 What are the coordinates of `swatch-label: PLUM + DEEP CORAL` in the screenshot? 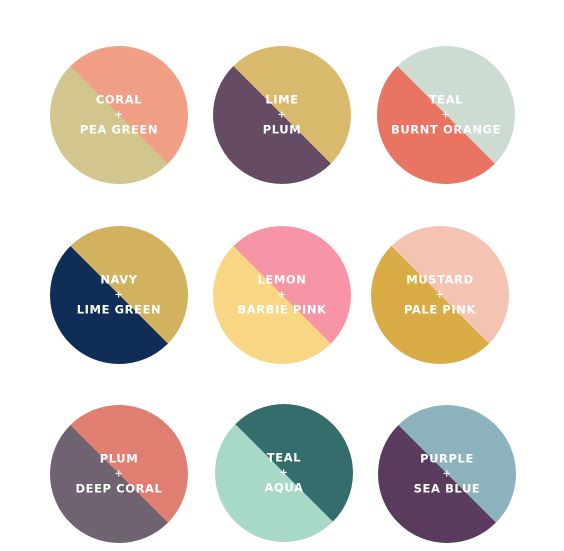 It's located at (119, 474).